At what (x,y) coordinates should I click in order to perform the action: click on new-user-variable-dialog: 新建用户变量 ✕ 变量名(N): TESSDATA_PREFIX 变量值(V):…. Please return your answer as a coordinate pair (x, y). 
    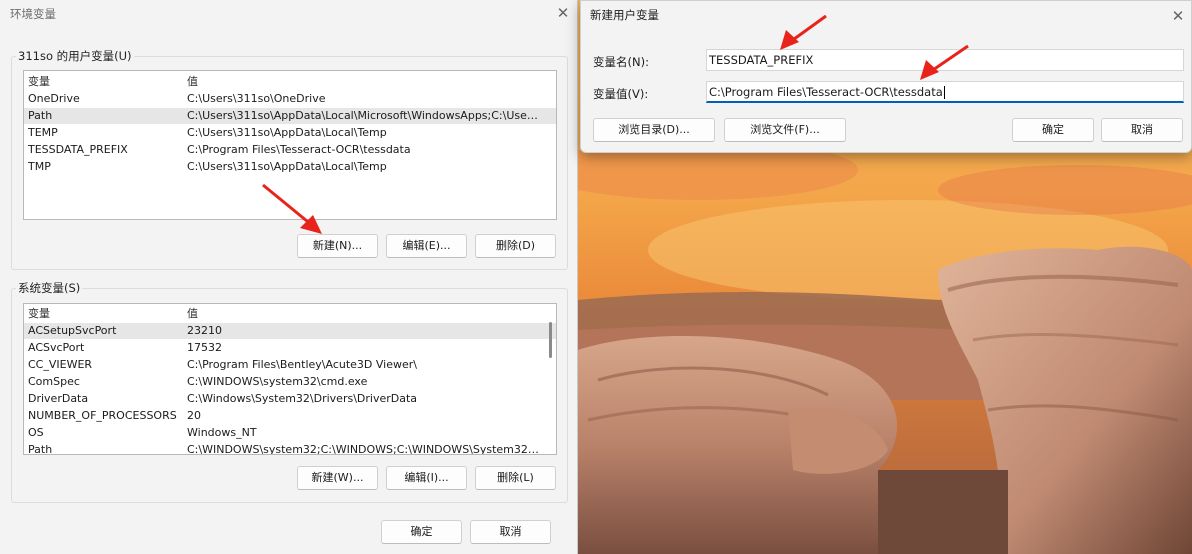
    Looking at the image, I should click on (886, 76).